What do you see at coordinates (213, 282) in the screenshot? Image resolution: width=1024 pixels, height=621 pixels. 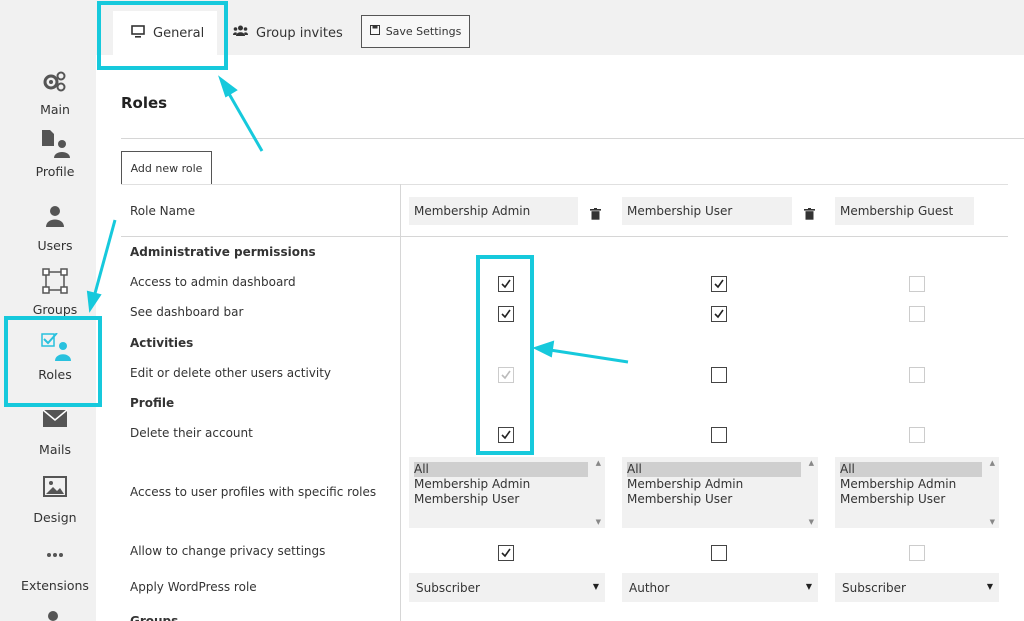 I see `perm-access-admin-dashboard: Access to admin dashboard` at bounding box center [213, 282].